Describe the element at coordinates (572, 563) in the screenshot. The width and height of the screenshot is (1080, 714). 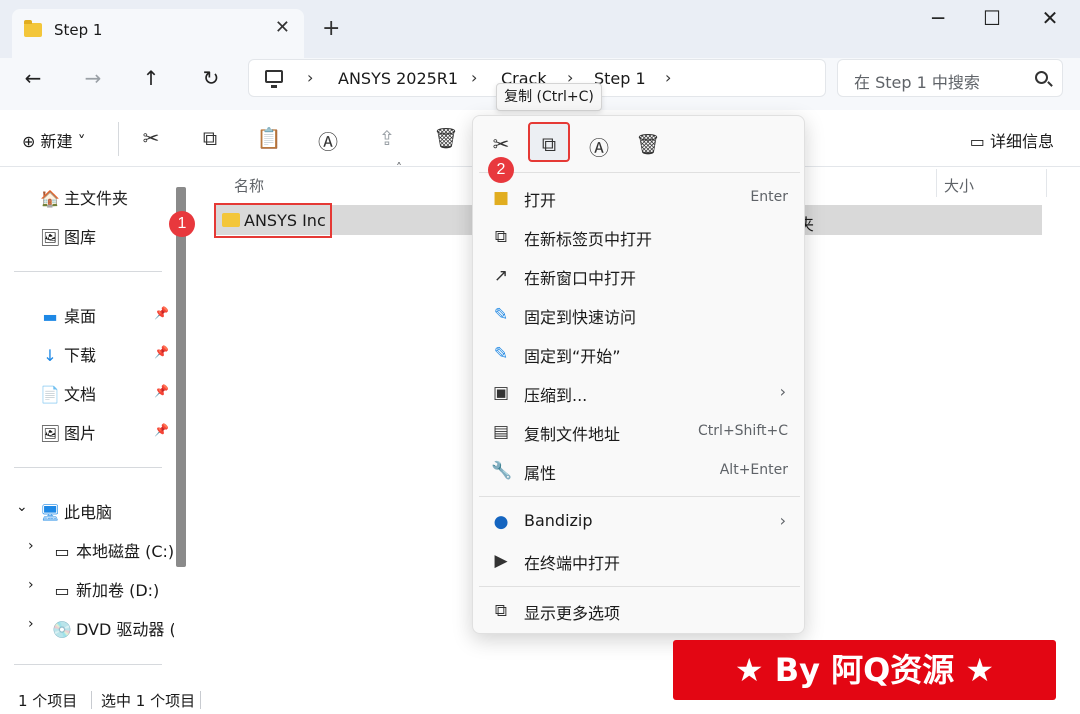
I see `menu-item-label: 在终端中打开` at that location.